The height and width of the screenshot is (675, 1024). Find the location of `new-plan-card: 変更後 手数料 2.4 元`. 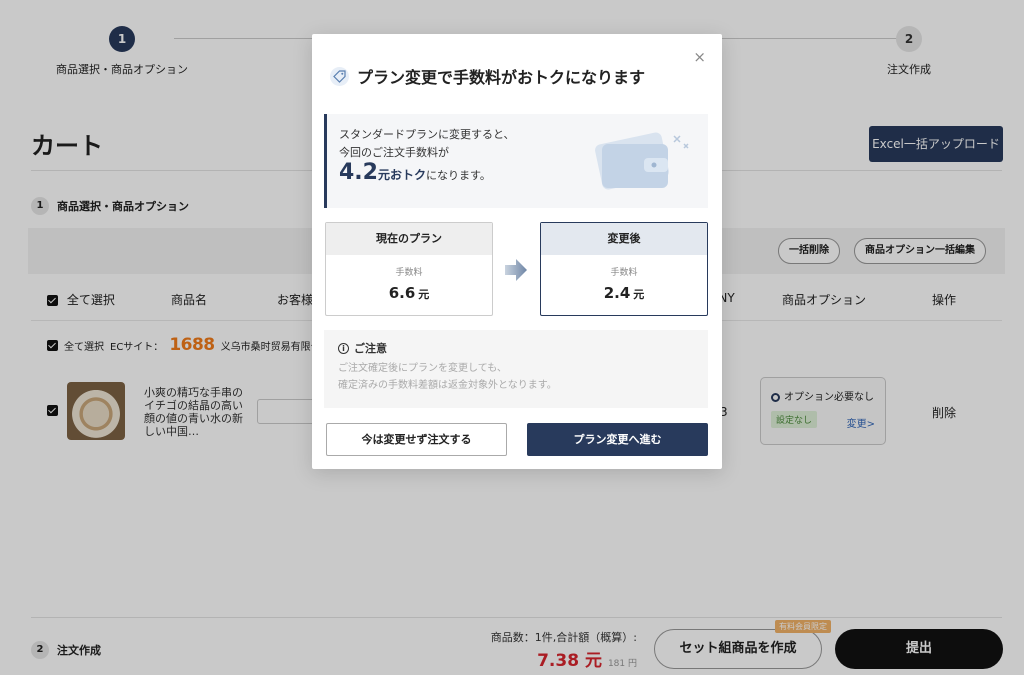

new-plan-card: 変更後 手数料 2.4 元 is located at coordinates (624, 269).